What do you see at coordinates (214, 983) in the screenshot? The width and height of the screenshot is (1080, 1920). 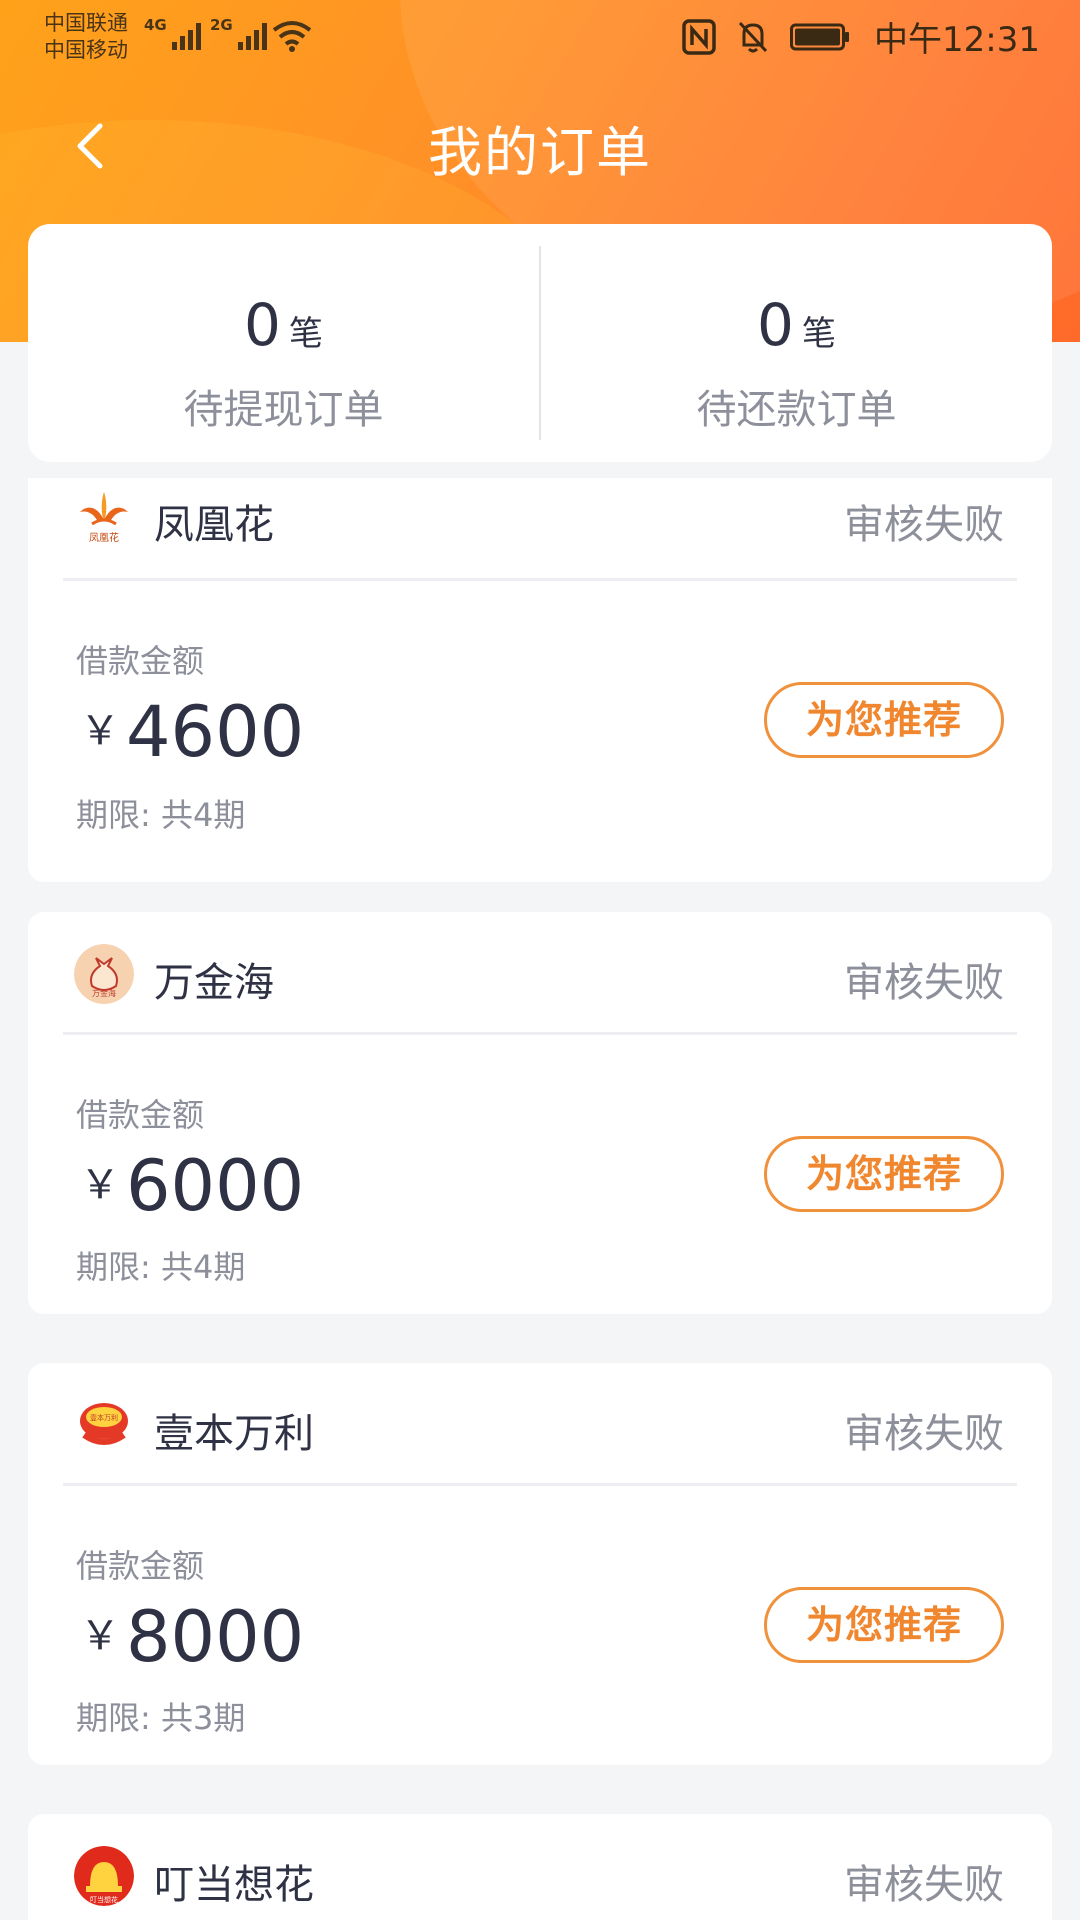 I see `lender-name: 万金海` at bounding box center [214, 983].